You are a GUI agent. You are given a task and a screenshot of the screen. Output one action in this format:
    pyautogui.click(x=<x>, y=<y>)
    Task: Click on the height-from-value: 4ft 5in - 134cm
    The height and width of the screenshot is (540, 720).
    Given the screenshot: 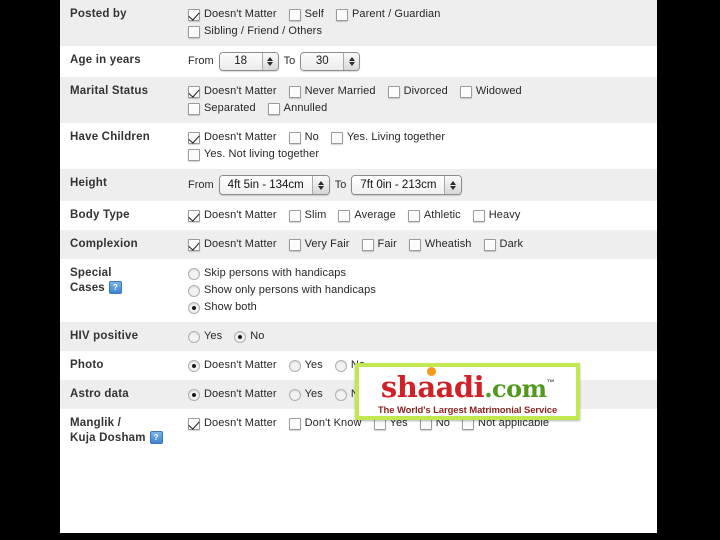 What is the action you would take?
    pyautogui.click(x=265, y=185)
    